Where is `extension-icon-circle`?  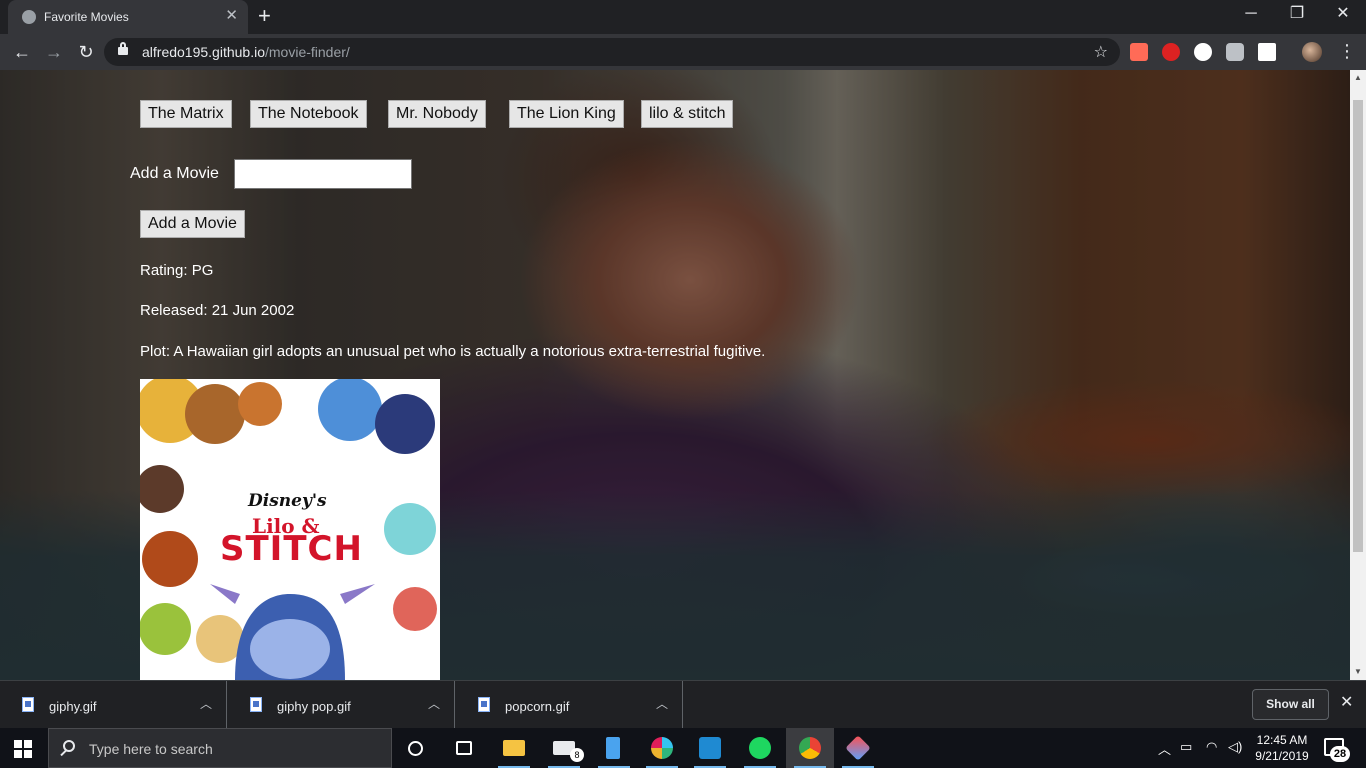 extension-icon-circle is located at coordinates (1203, 52).